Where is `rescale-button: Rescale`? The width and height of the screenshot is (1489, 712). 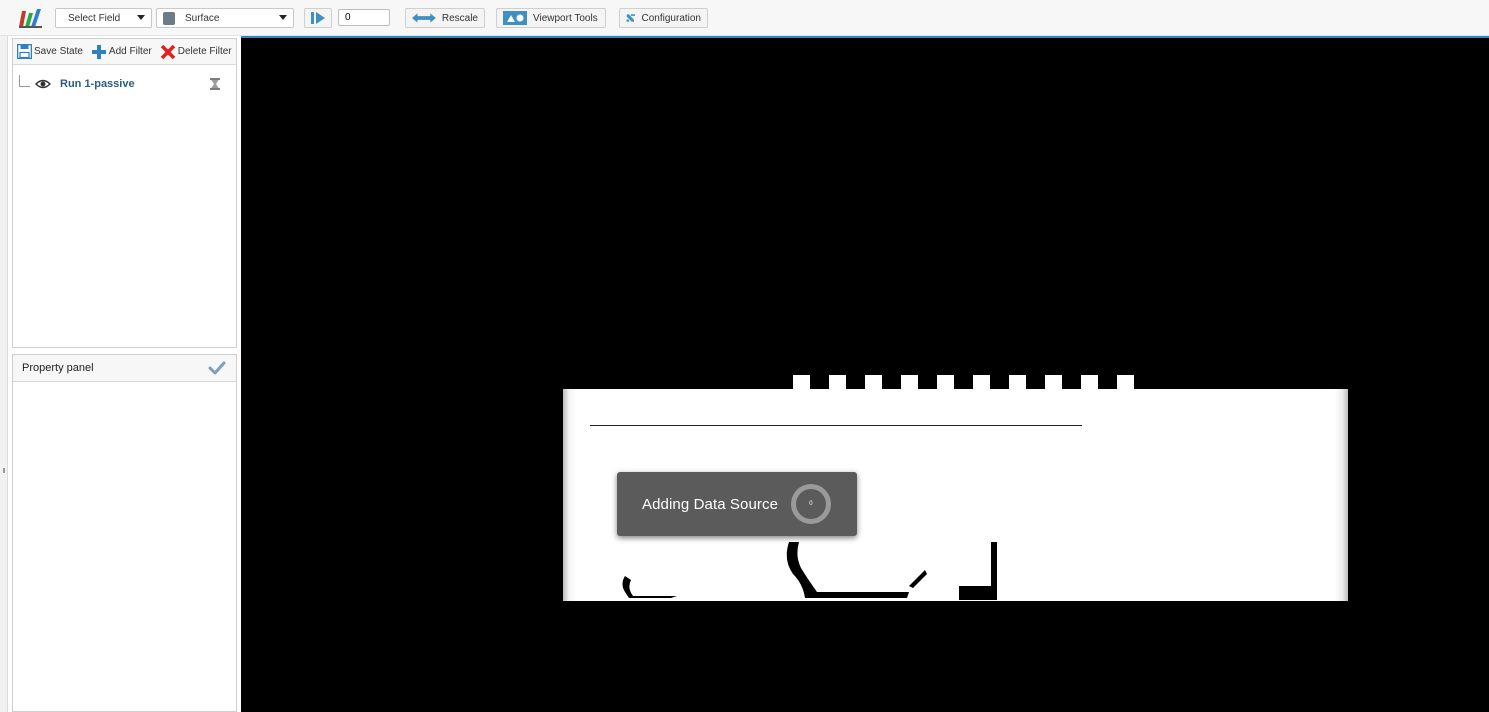
rescale-button: Rescale is located at coordinates (445, 18).